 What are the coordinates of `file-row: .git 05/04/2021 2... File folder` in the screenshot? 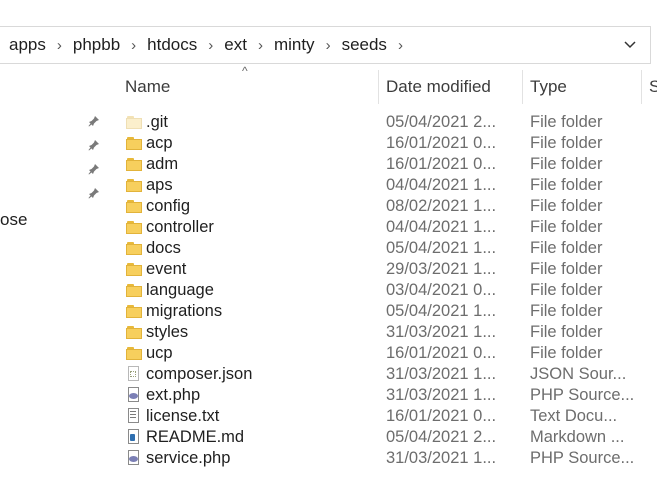 It's located at (383, 122).